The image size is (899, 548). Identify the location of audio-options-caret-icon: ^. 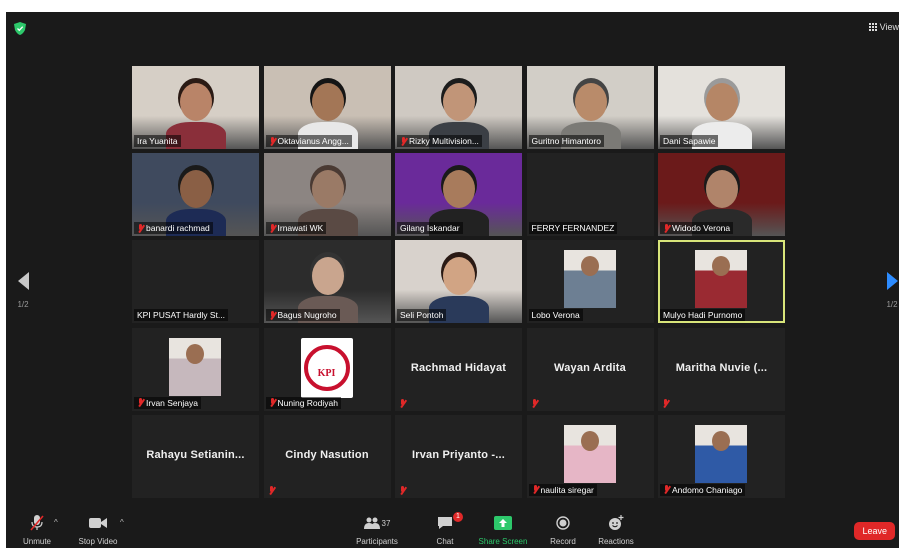
(56, 522).